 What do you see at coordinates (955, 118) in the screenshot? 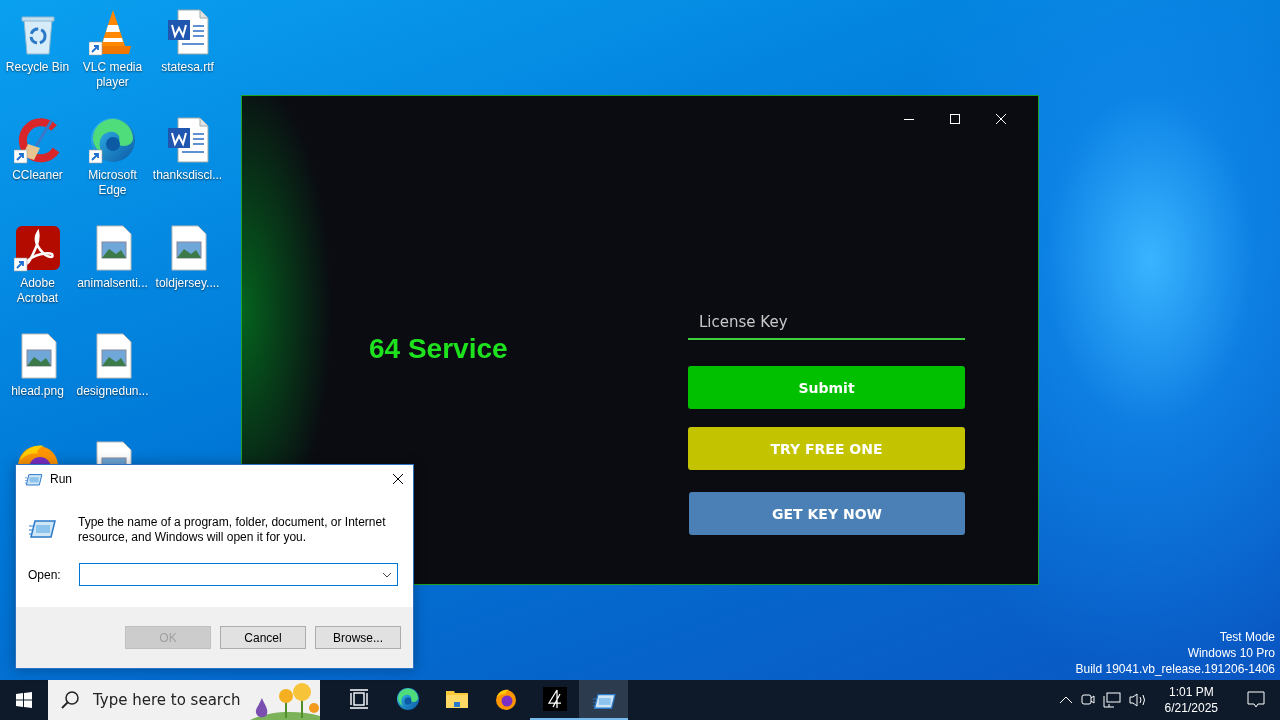
I see `maximize-icon` at bounding box center [955, 118].